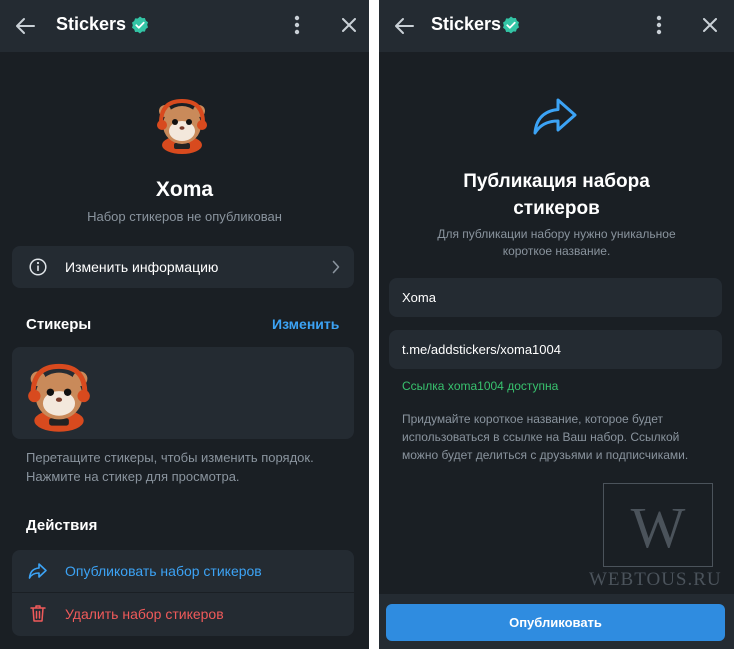 The height and width of the screenshot is (649, 734). Describe the element at coordinates (336, 267) in the screenshot. I see `chevron-right-icon` at that location.